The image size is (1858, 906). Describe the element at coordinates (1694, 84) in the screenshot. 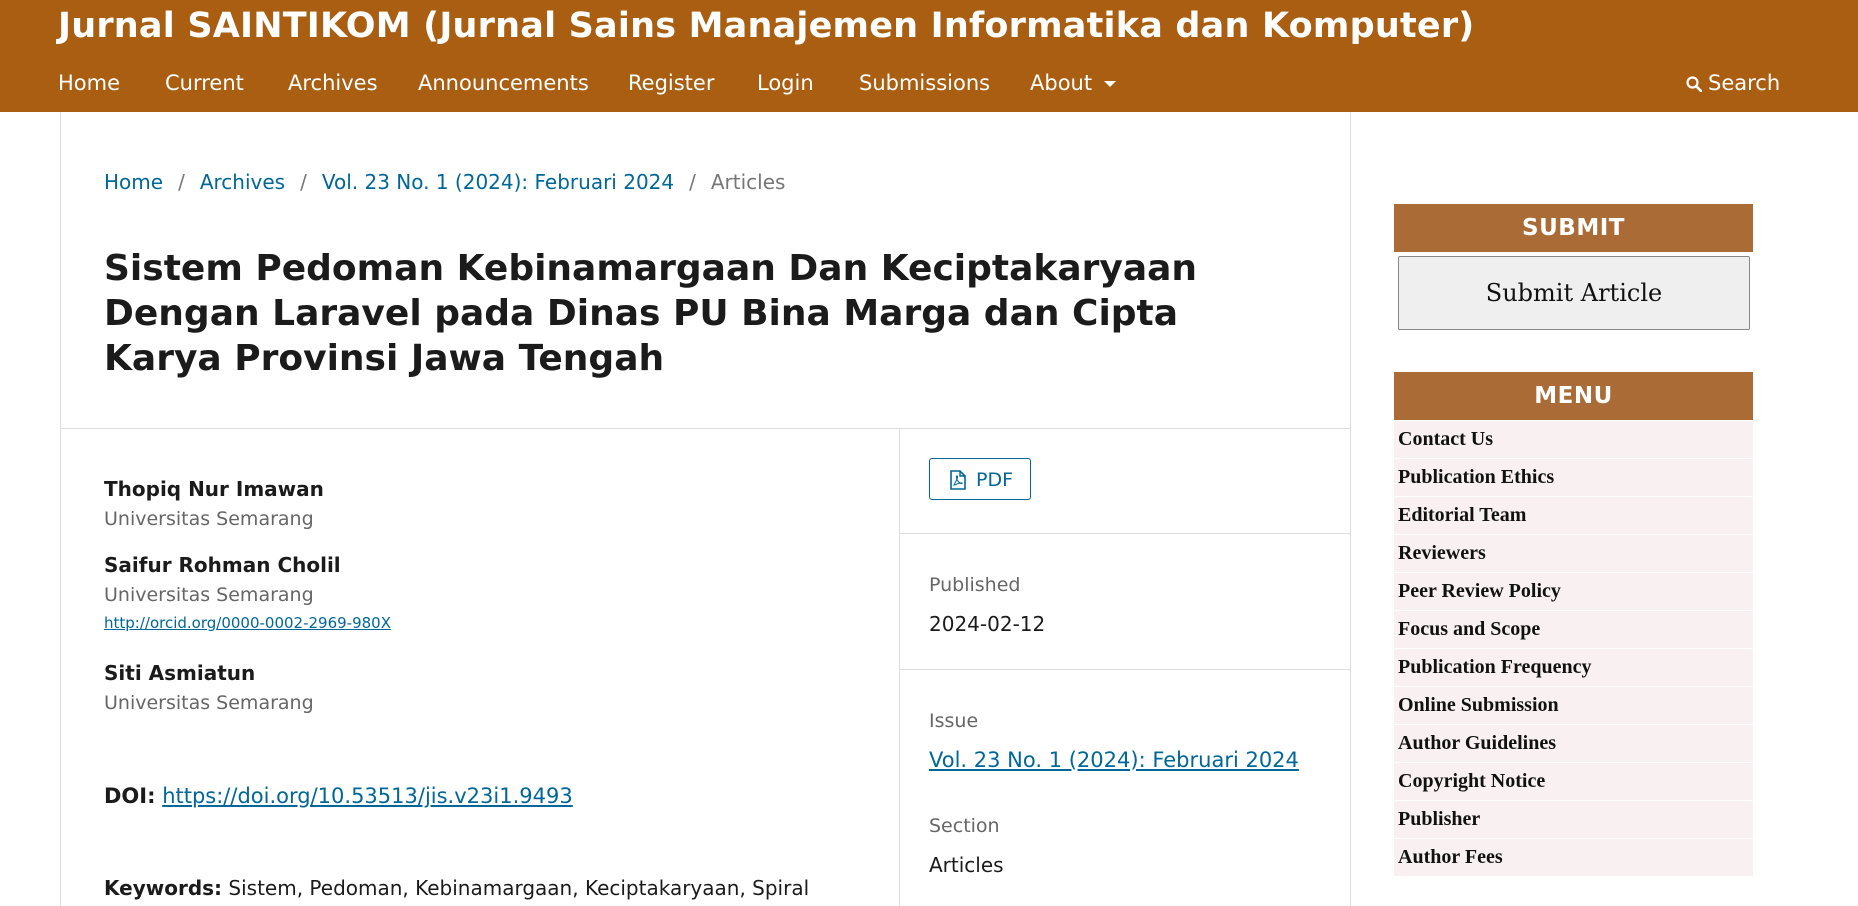

I see `search-icon` at that location.